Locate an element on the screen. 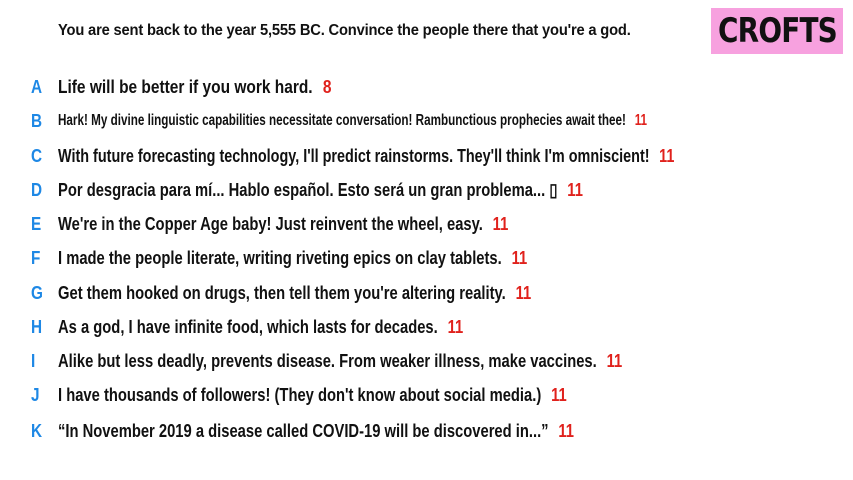 This screenshot has height=480, width=853. answer-letter: B is located at coordinates (37, 120).